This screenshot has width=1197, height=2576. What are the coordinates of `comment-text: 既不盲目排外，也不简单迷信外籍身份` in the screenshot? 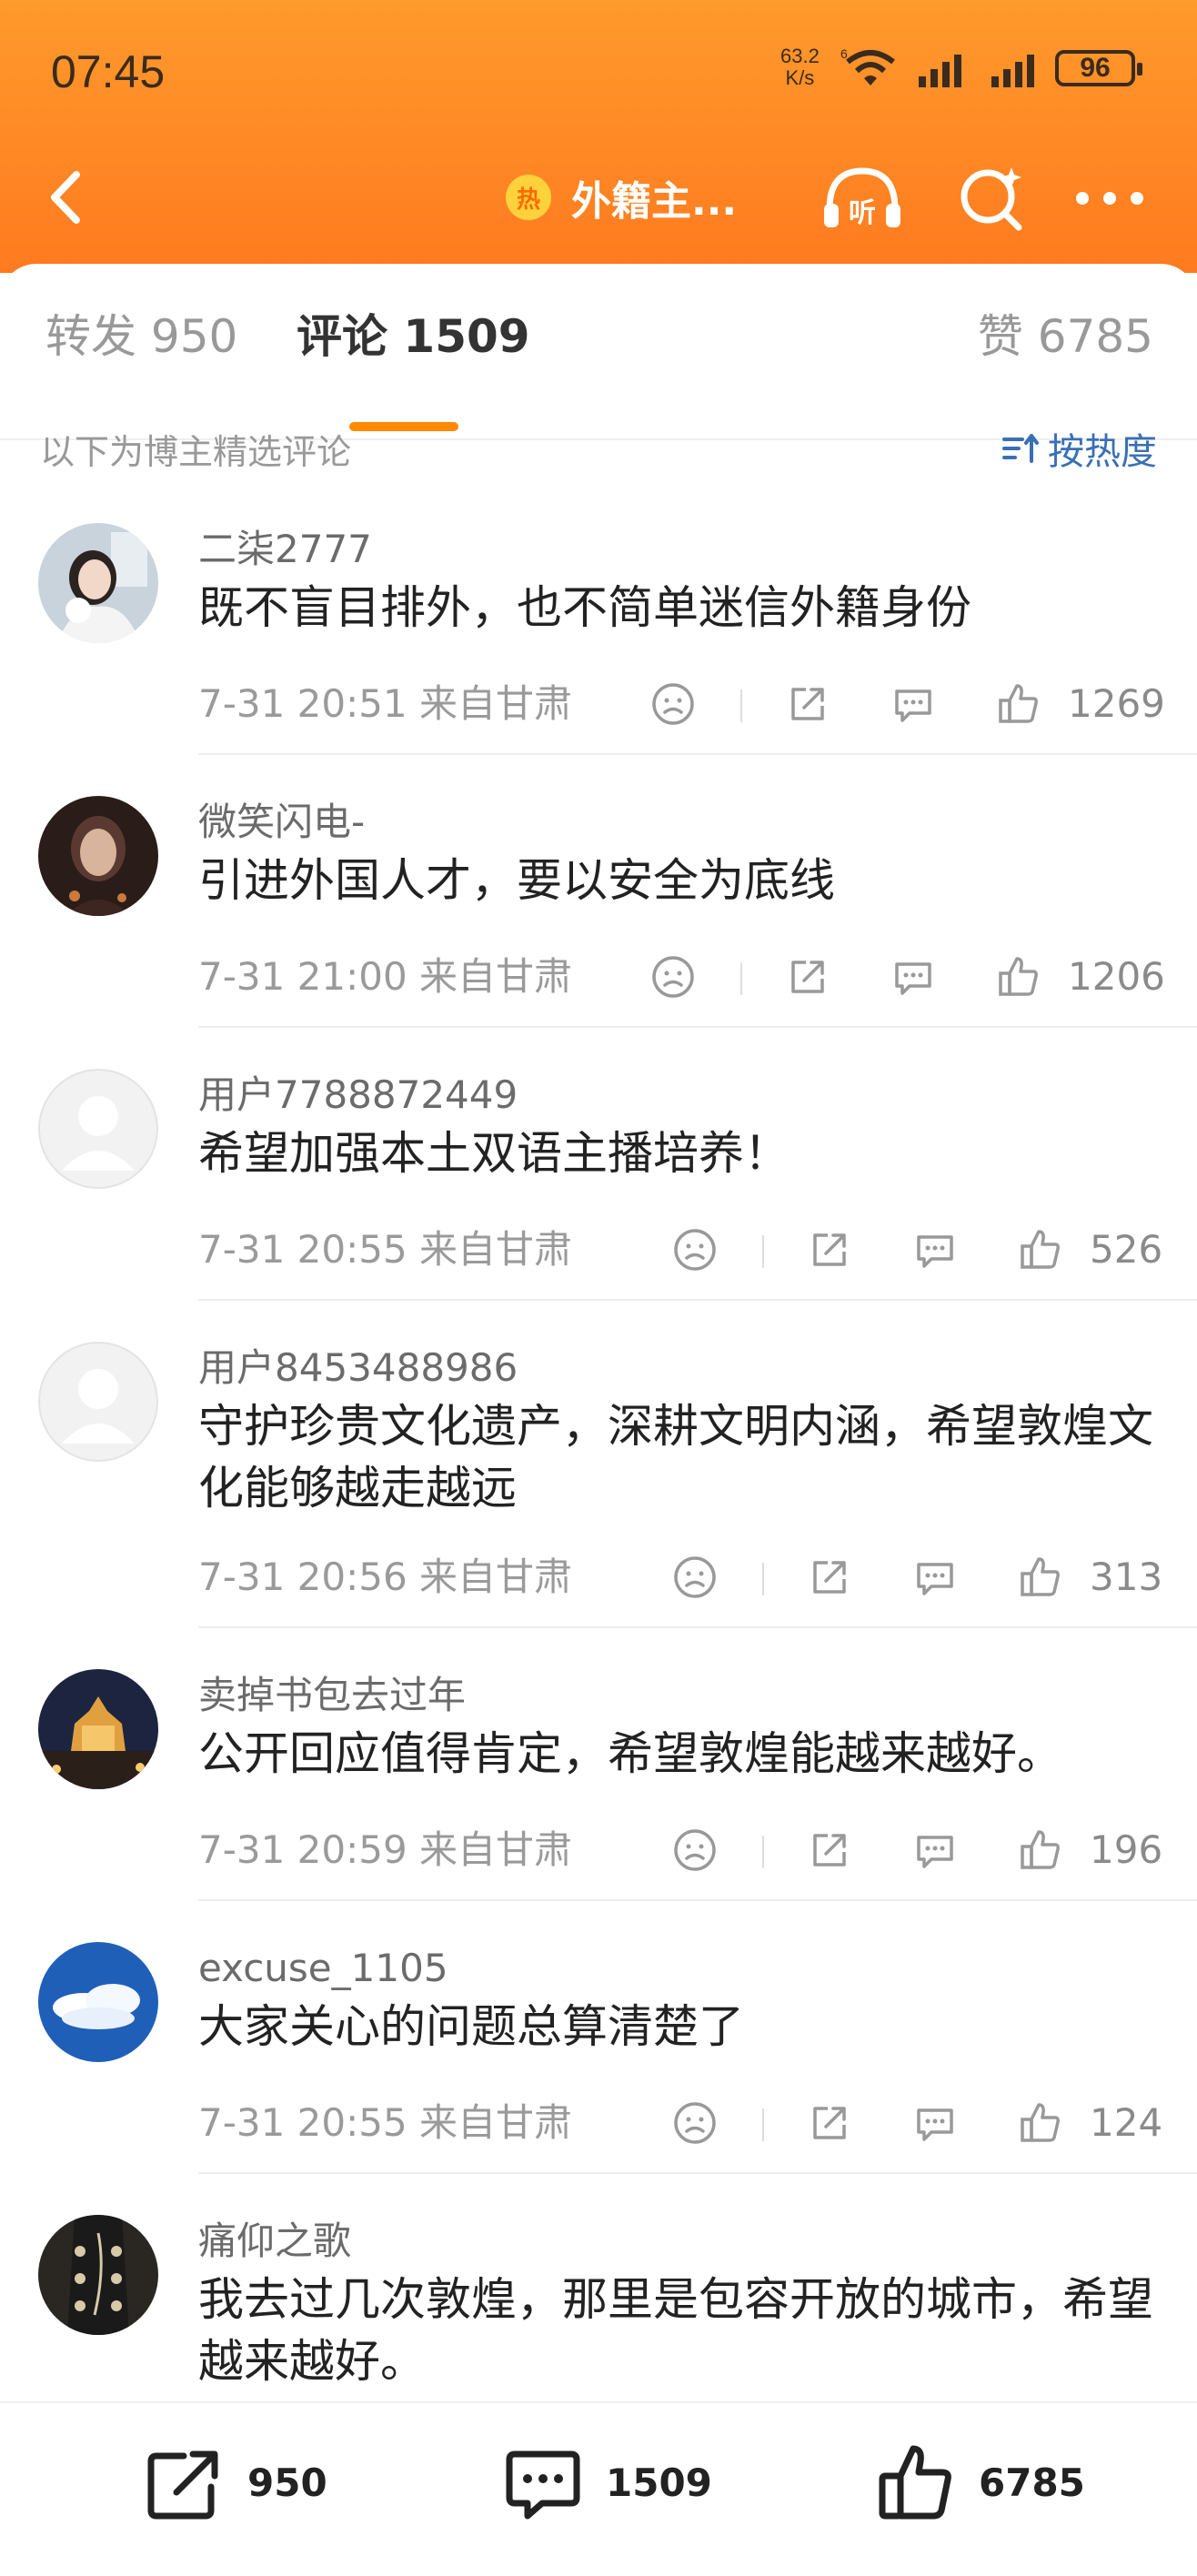 It's located at (679, 608).